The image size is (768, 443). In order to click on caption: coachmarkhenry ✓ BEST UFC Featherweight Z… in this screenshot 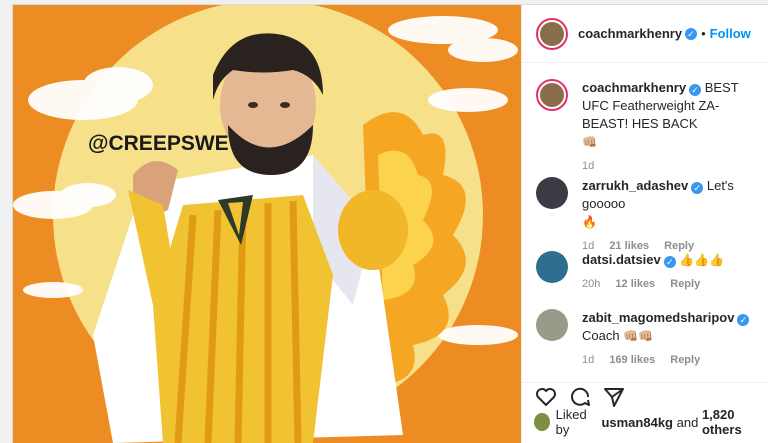, I will do `click(648, 127)`.